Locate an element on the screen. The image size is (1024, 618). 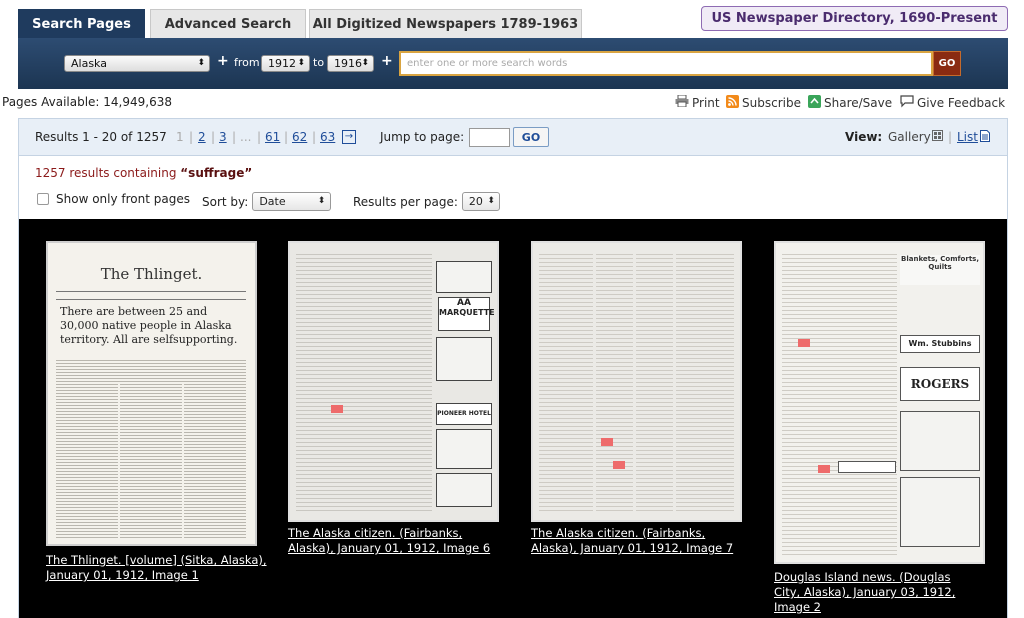
page-thumbnail is located at coordinates (636, 381).